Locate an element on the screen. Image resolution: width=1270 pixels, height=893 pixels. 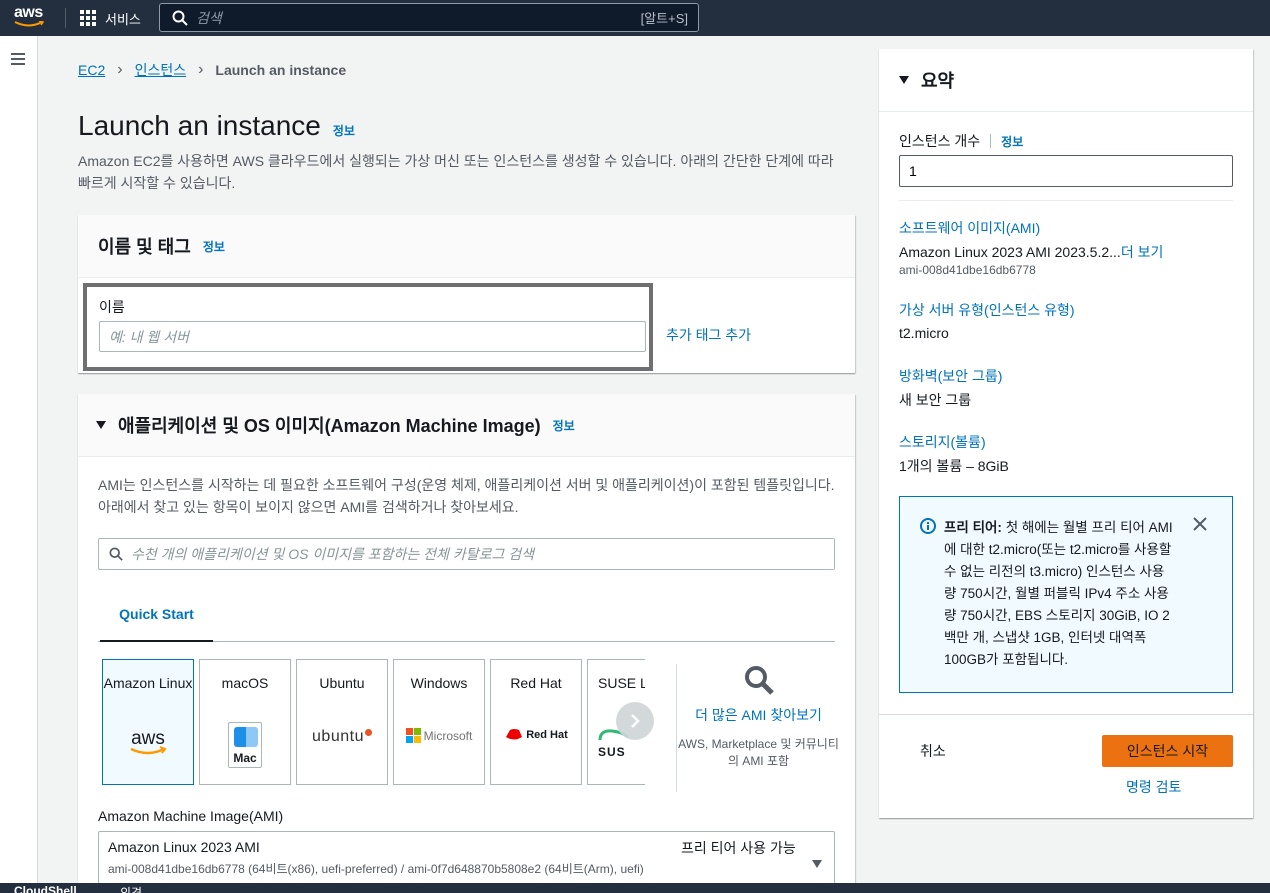
bottom-bar: CloudShell 의견 is located at coordinates (635, 888).